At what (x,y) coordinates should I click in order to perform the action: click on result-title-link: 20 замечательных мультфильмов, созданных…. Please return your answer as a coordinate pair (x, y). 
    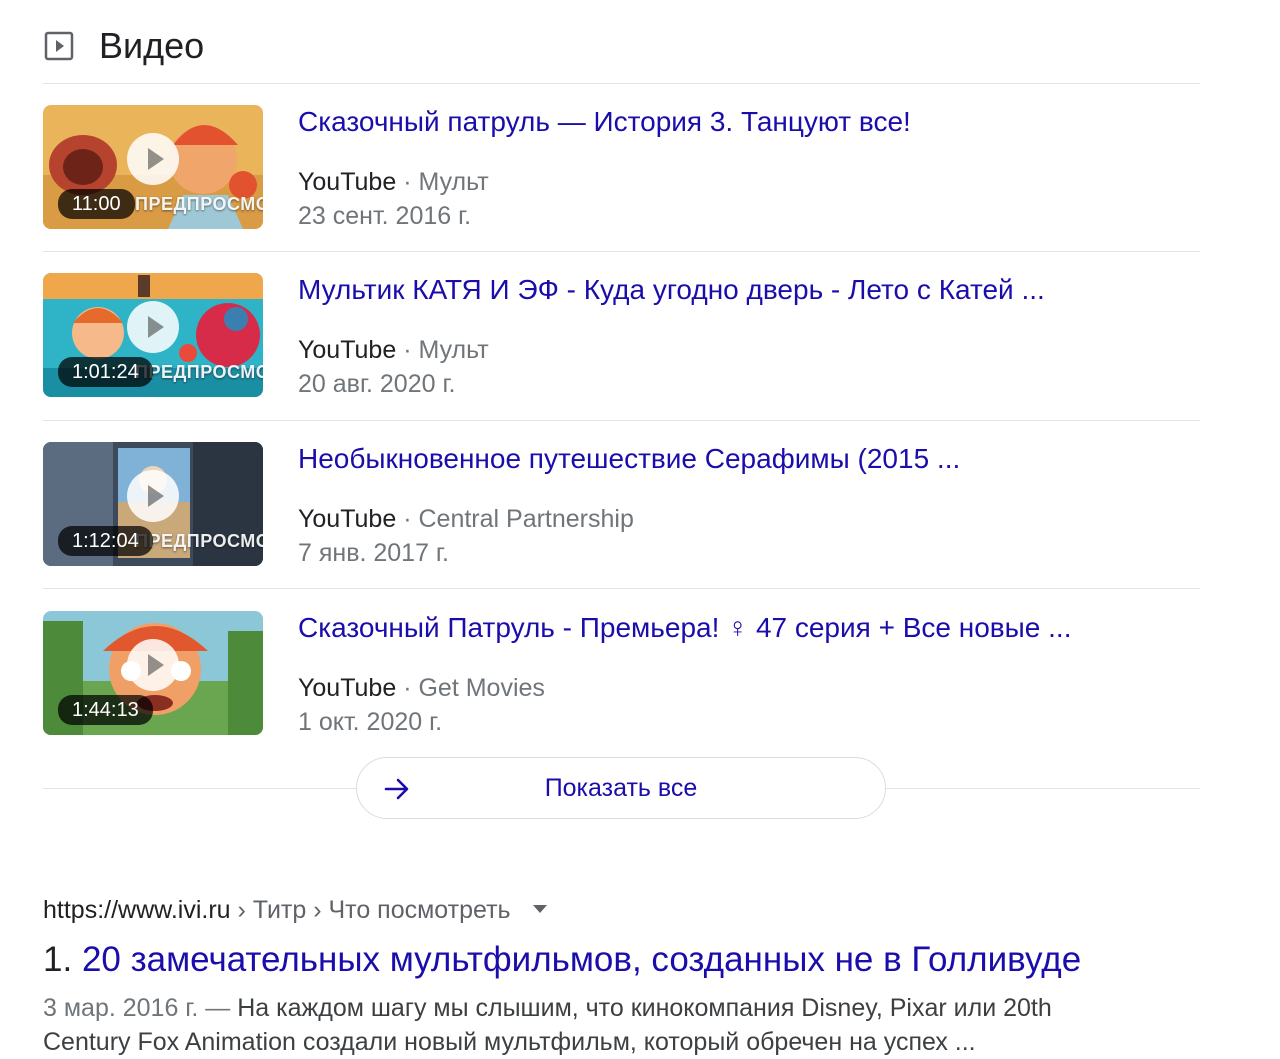
    Looking at the image, I should click on (581, 959).